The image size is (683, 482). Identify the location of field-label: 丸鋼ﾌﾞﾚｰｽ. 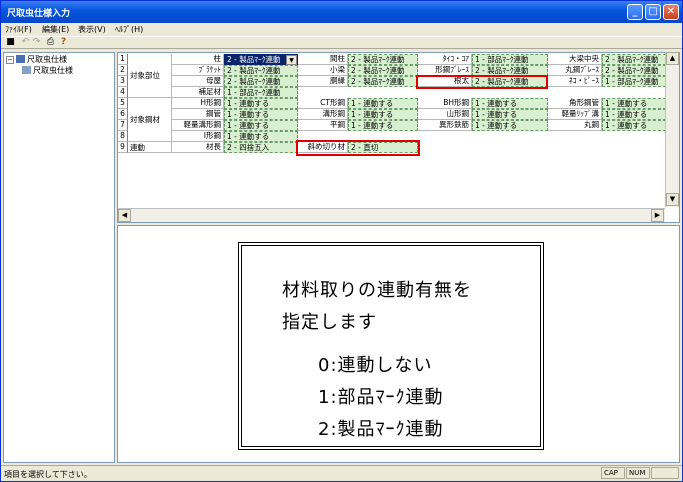
(575, 70).